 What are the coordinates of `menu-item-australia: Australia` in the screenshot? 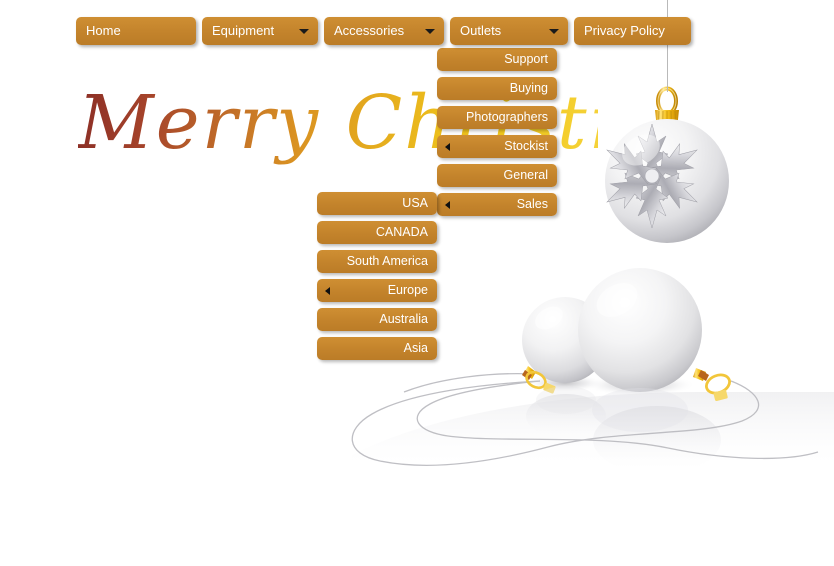 It's located at (377, 319).